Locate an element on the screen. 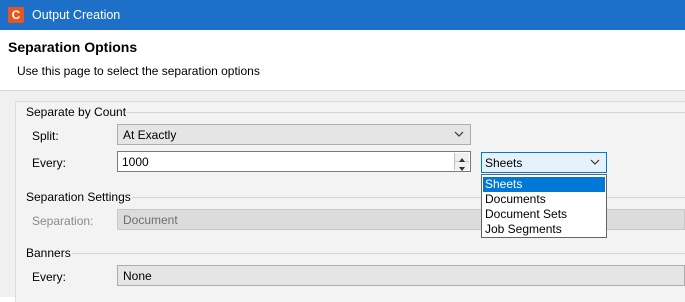 The image size is (685, 302). split-dropdown: At Exactly is located at coordinates (294, 134).